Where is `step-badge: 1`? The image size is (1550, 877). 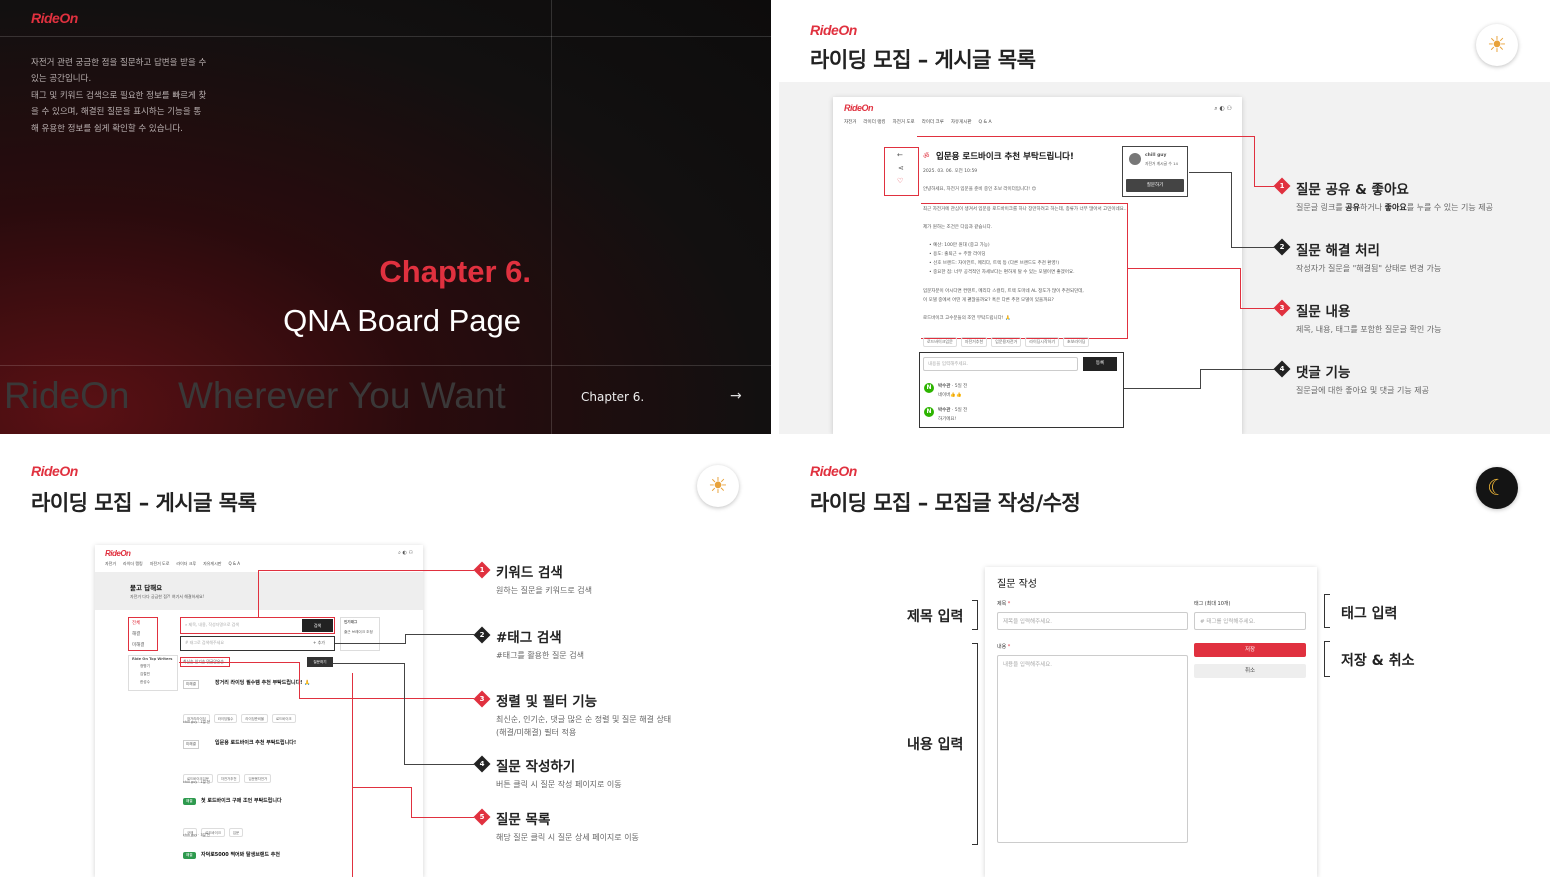 step-badge: 1 is located at coordinates (1282, 186).